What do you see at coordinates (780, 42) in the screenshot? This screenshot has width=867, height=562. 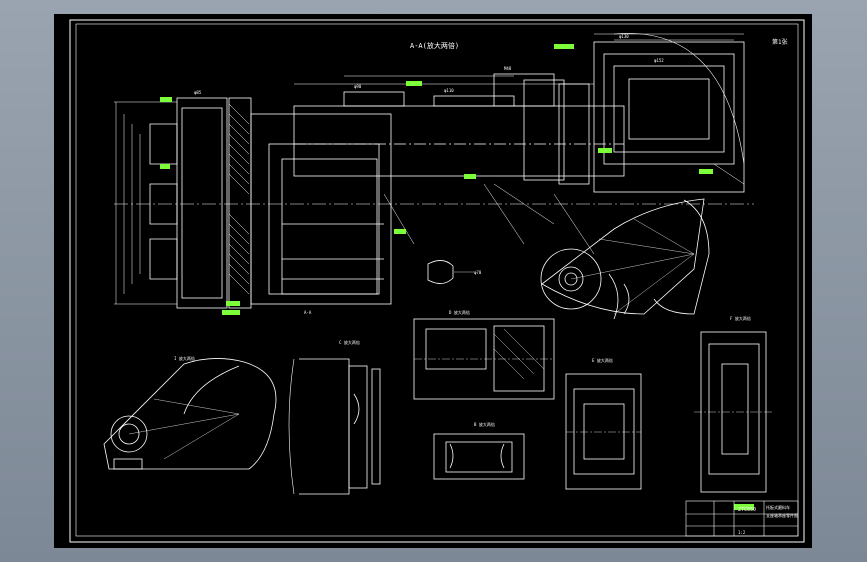 I see `sheet-number-label: 第1张` at bounding box center [780, 42].